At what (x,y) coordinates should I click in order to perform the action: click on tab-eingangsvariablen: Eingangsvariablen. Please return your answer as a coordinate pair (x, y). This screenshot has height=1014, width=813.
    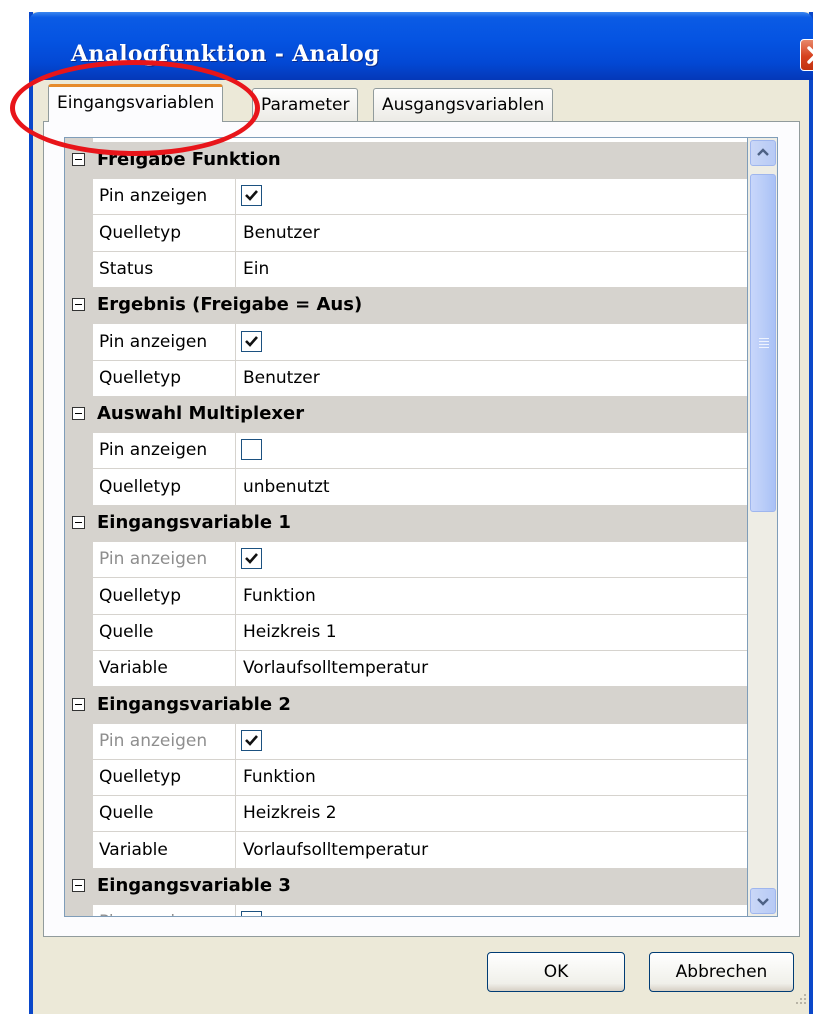
    Looking at the image, I should click on (136, 103).